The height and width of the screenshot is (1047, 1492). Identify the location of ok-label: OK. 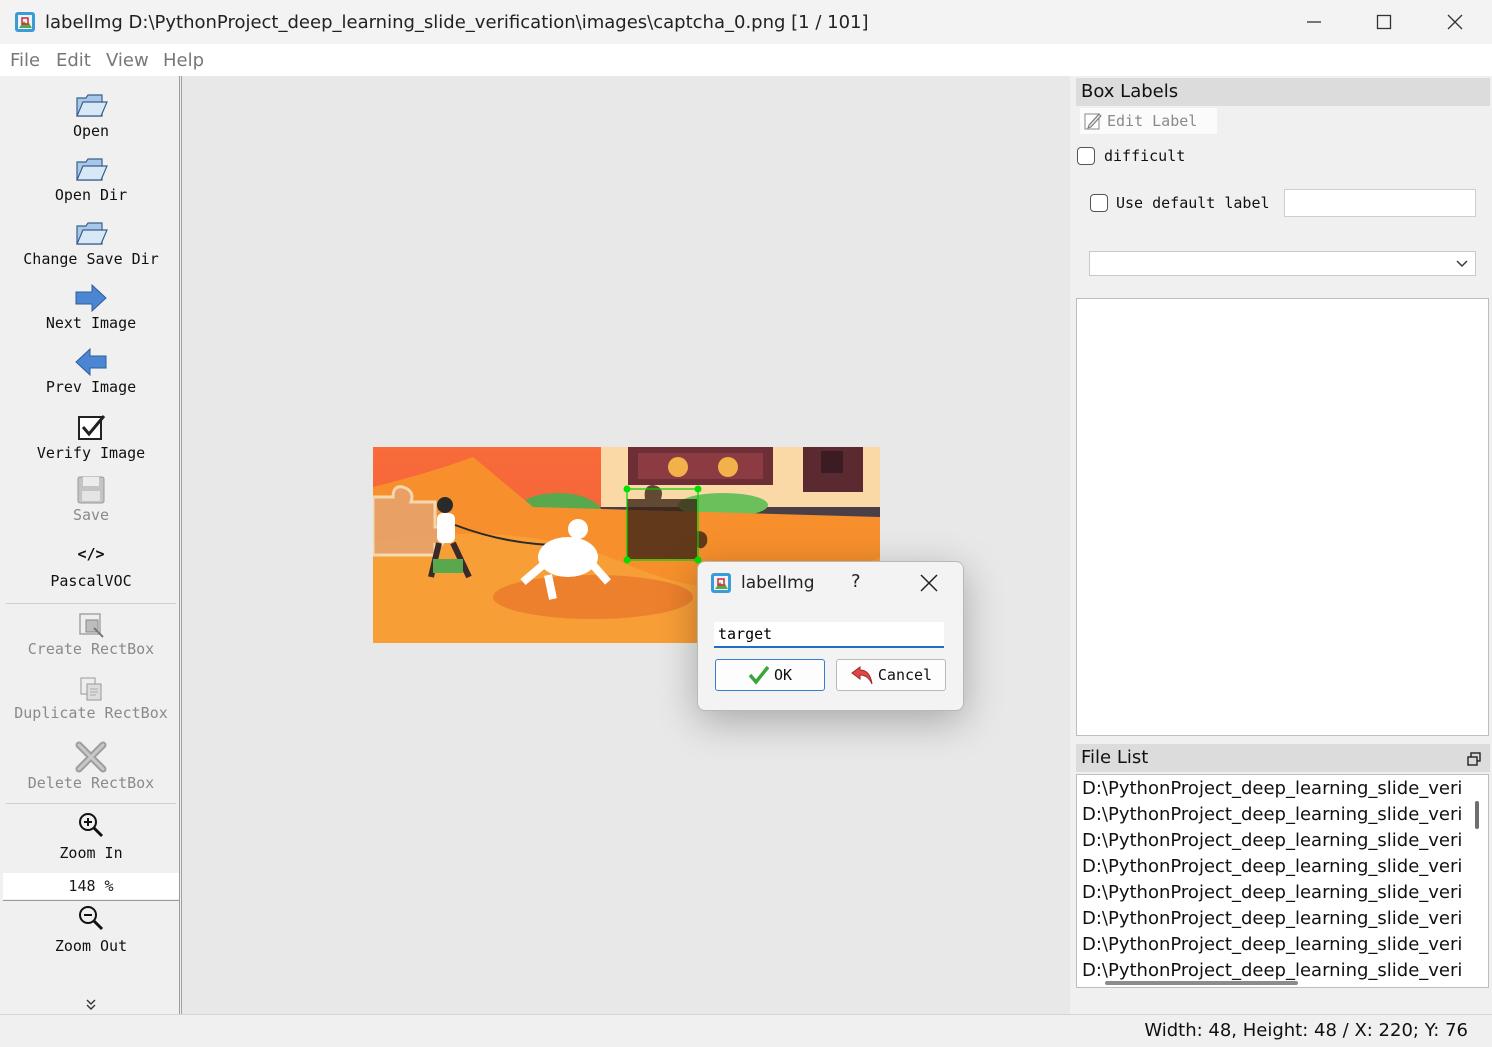
(783, 675).